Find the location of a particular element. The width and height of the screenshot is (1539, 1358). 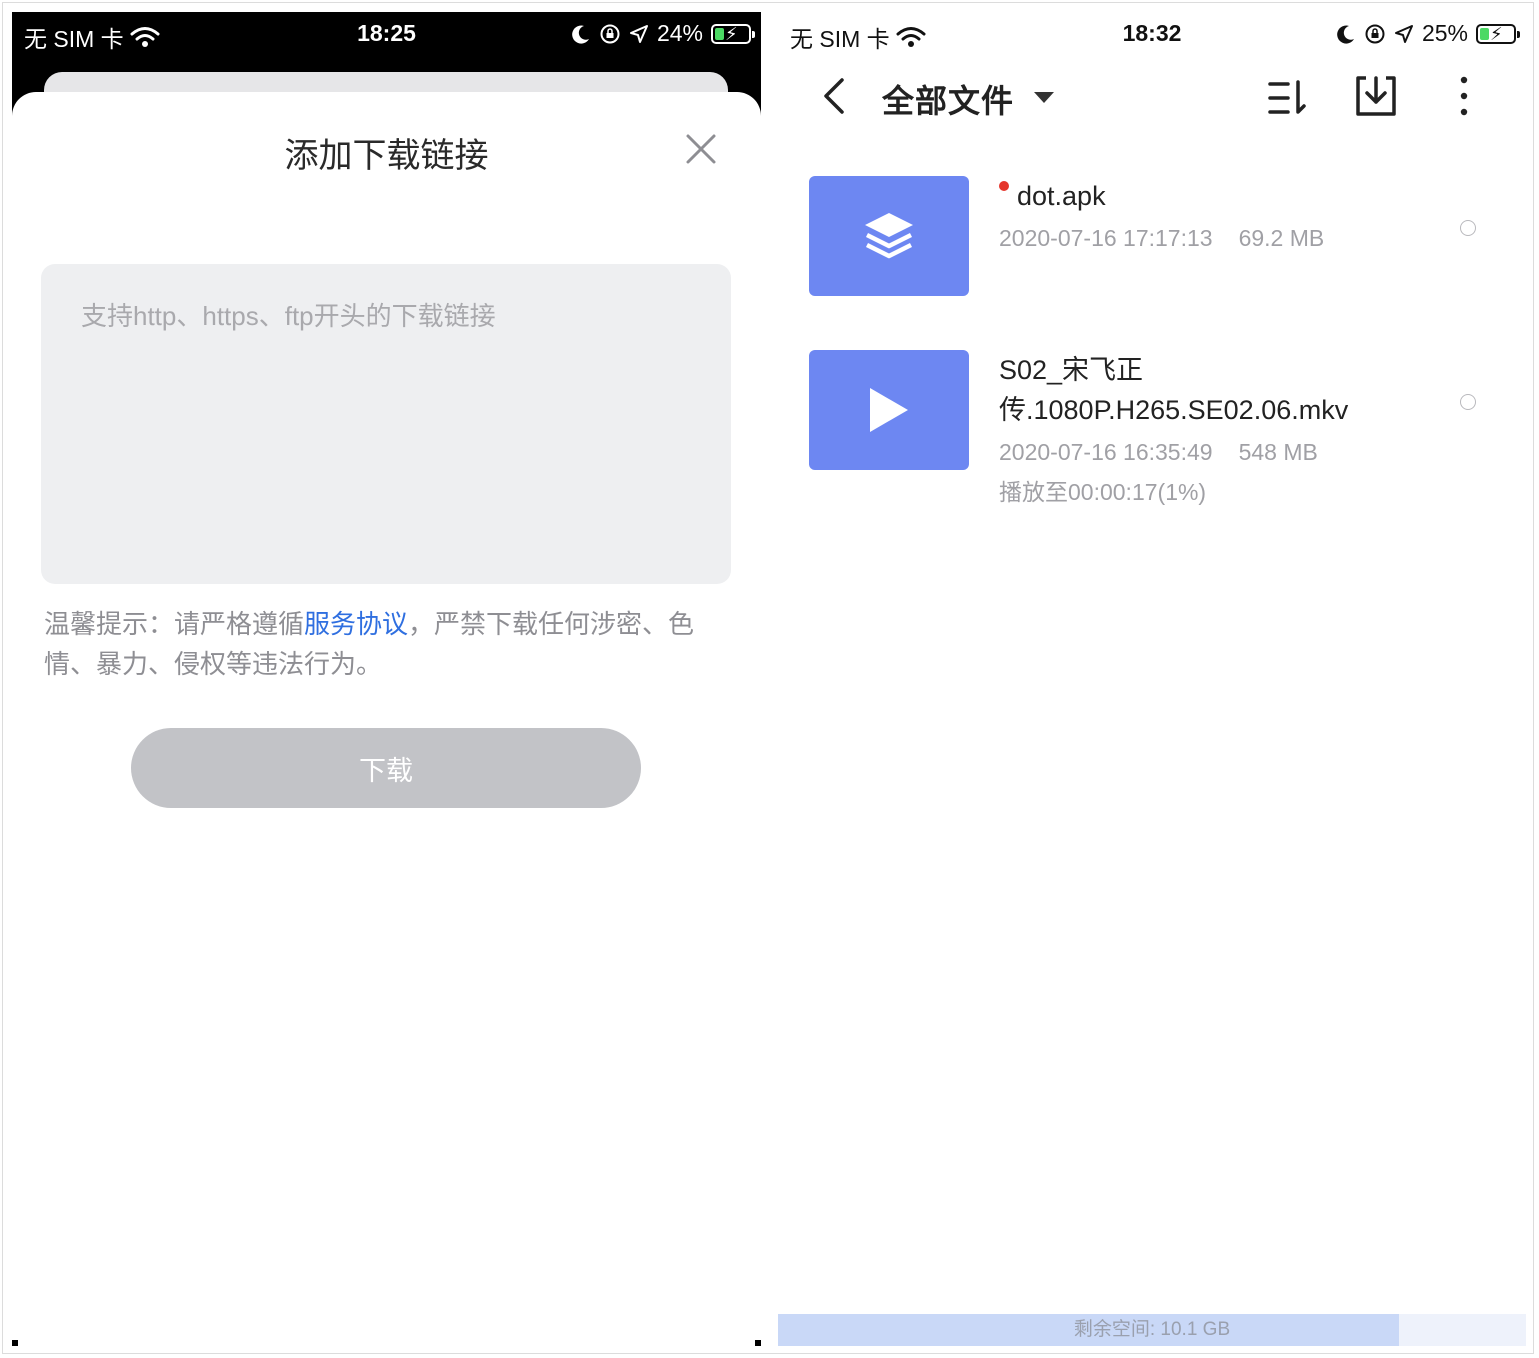

file-name-text: dot.apk is located at coordinates (1061, 196).